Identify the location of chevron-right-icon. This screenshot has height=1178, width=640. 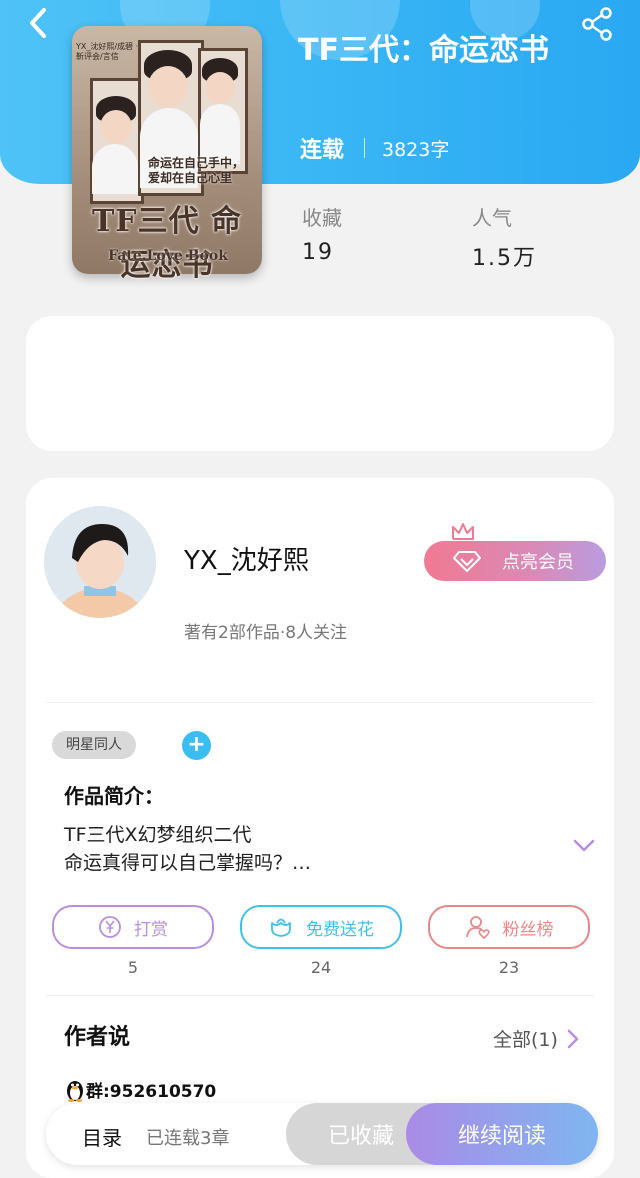
(573, 1038).